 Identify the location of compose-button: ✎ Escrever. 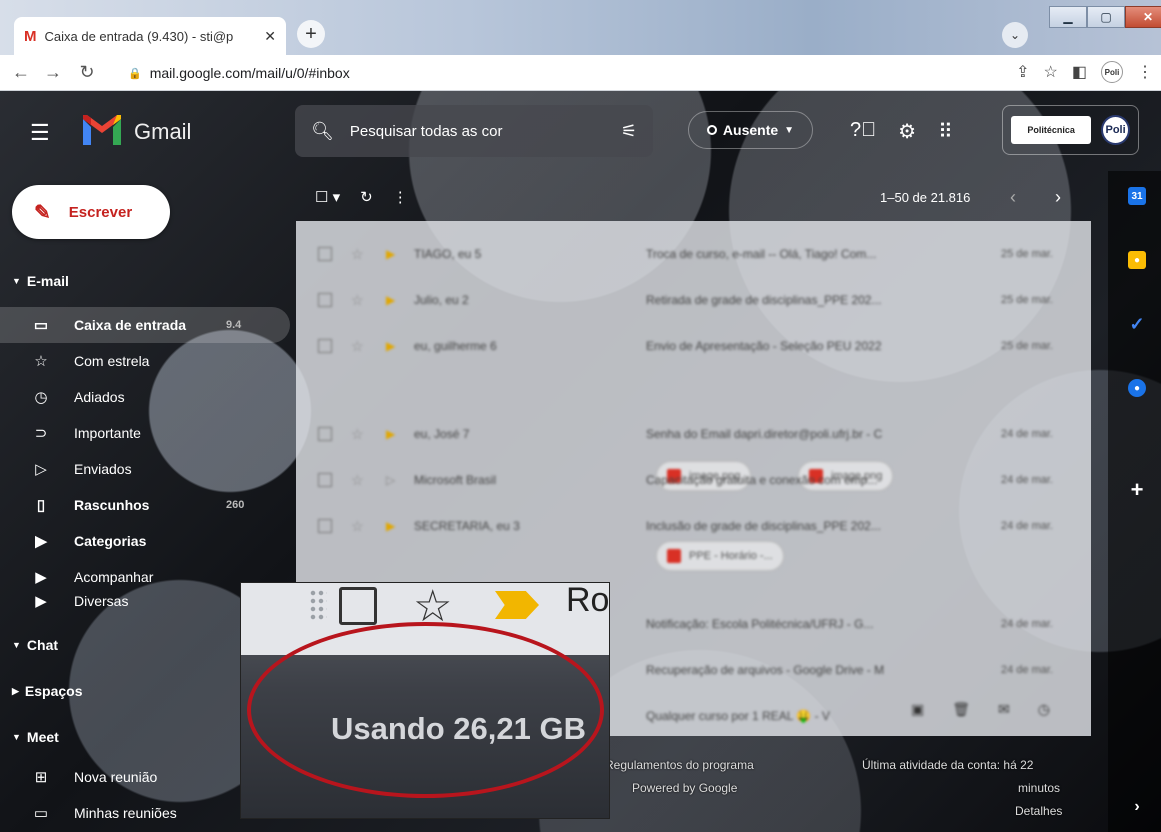
(91, 212).